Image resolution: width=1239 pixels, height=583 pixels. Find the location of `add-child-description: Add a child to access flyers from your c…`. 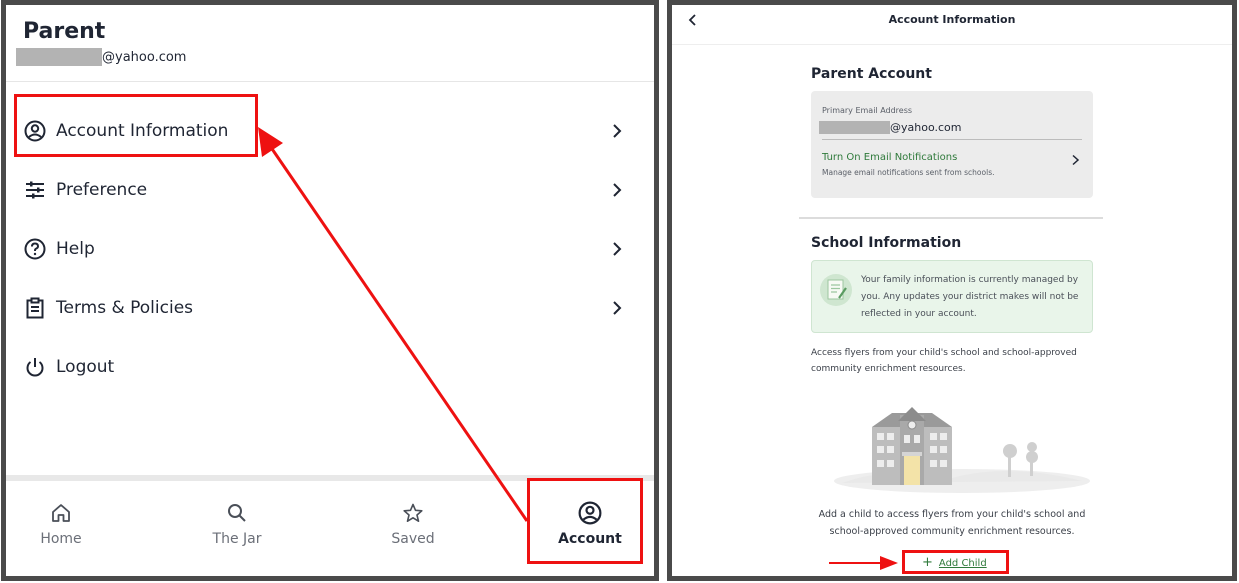

add-child-description: Add a child to access flyers from your c… is located at coordinates (952, 523).